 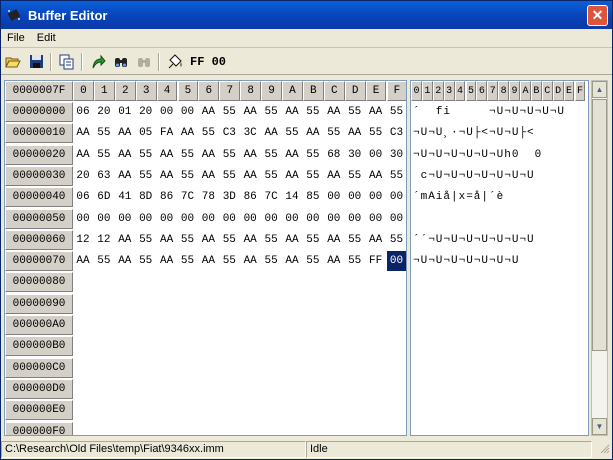 What do you see at coordinates (229, 197) in the screenshot?
I see `hex-byte: 3D` at bounding box center [229, 197].